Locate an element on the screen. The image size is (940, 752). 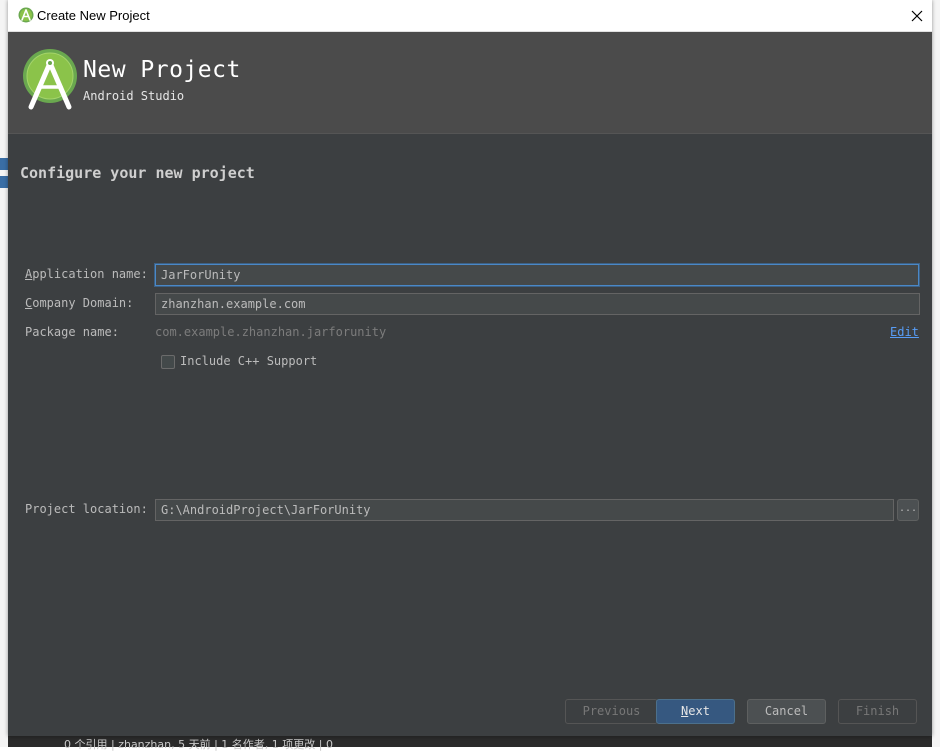
label-text: pplication name: is located at coordinates (90, 274).